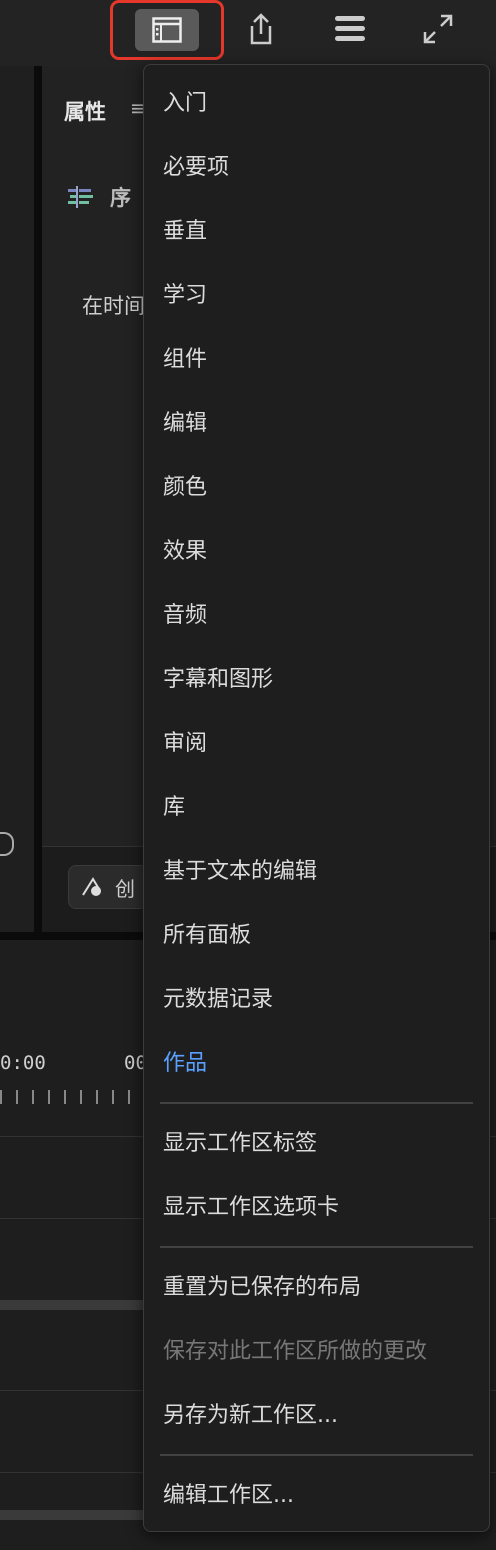 The image size is (496, 1550). What do you see at coordinates (185, 424) in the screenshot?
I see `menu-item-editing: 编辑` at bounding box center [185, 424].